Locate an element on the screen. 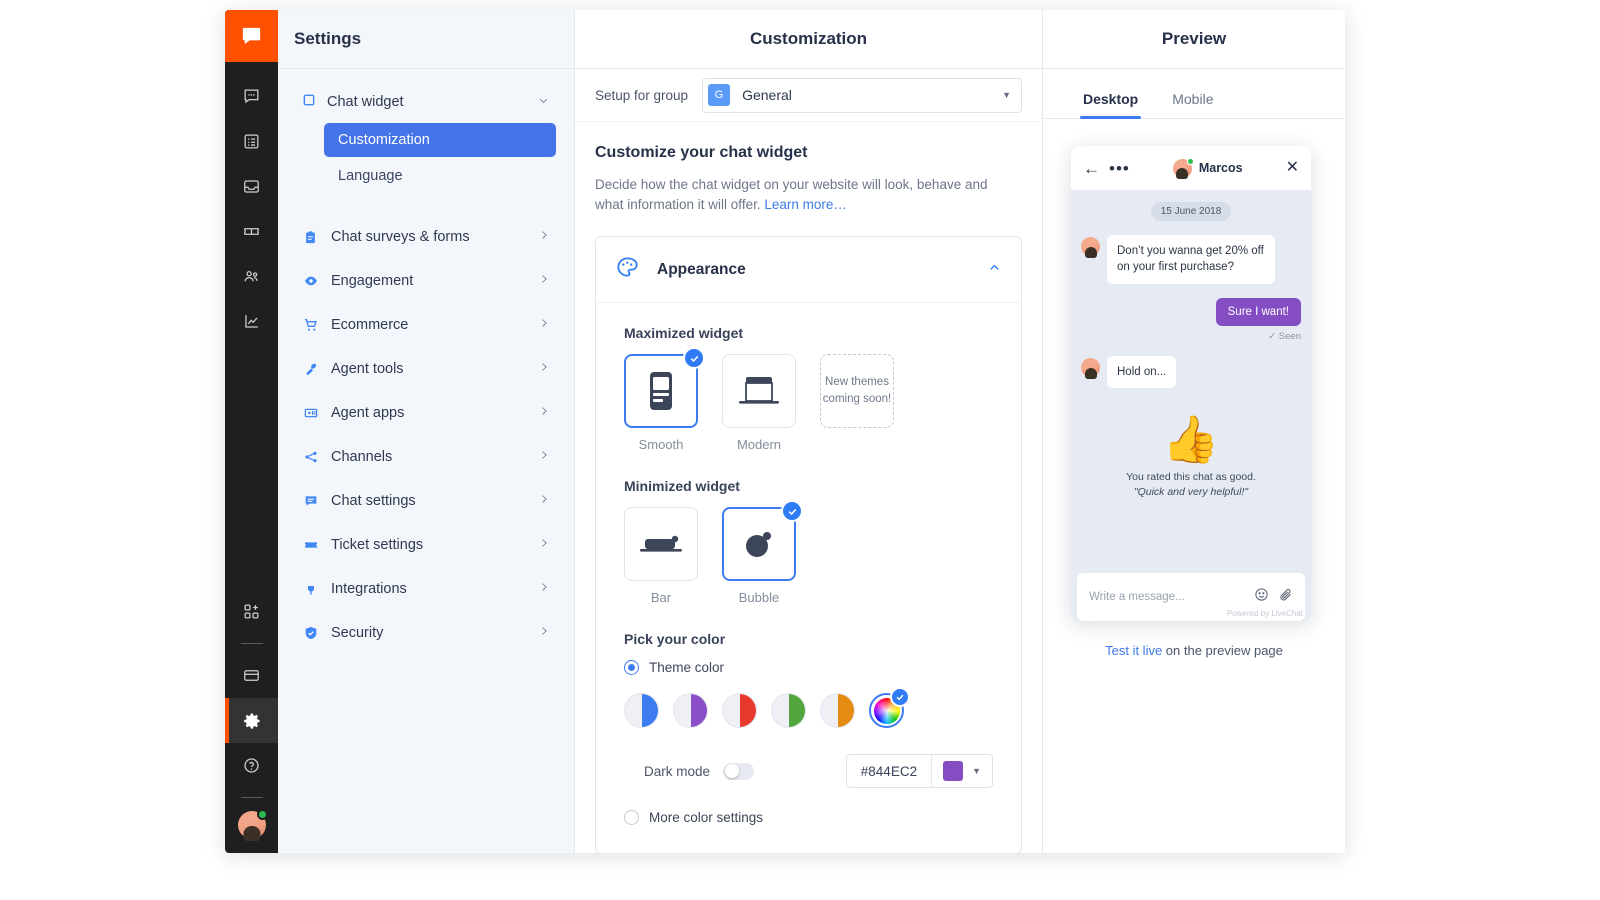 Image resolution: width=1600 pixels, height=900 pixels. rail-top-items is located at coordinates (251, 203).